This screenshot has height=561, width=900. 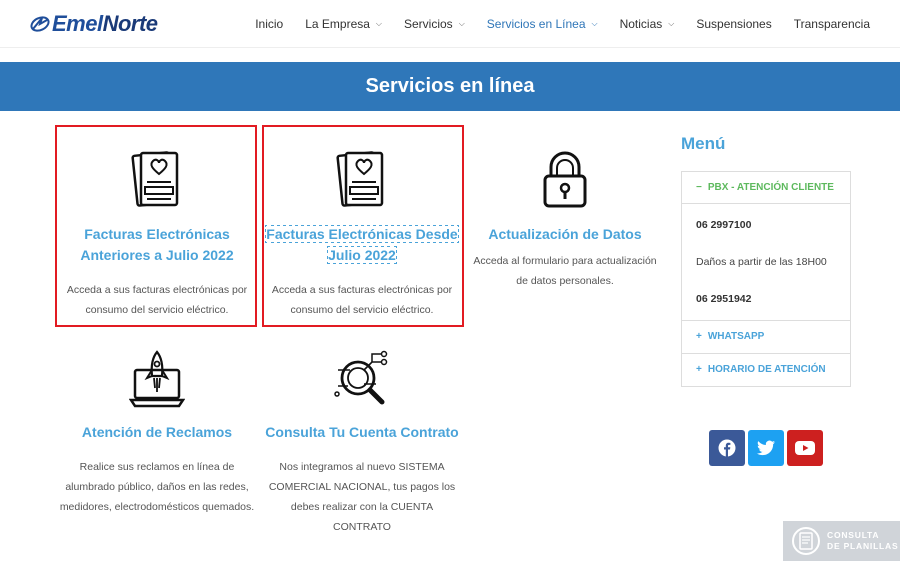 What do you see at coordinates (736, 336) in the screenshot?
I see `accordion-label: WHATSAPP` at bounding box center [736, 336].